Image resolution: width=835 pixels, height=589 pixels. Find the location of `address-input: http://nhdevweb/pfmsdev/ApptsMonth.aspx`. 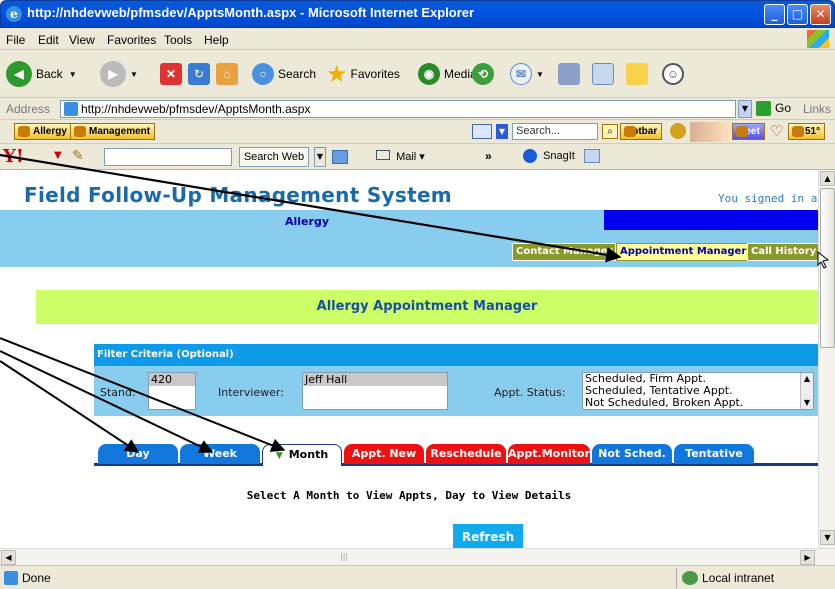

address-input: http://nhdevweb/pfmsdev/ApptsMonth.aspx is located at coordinates (398, 109).